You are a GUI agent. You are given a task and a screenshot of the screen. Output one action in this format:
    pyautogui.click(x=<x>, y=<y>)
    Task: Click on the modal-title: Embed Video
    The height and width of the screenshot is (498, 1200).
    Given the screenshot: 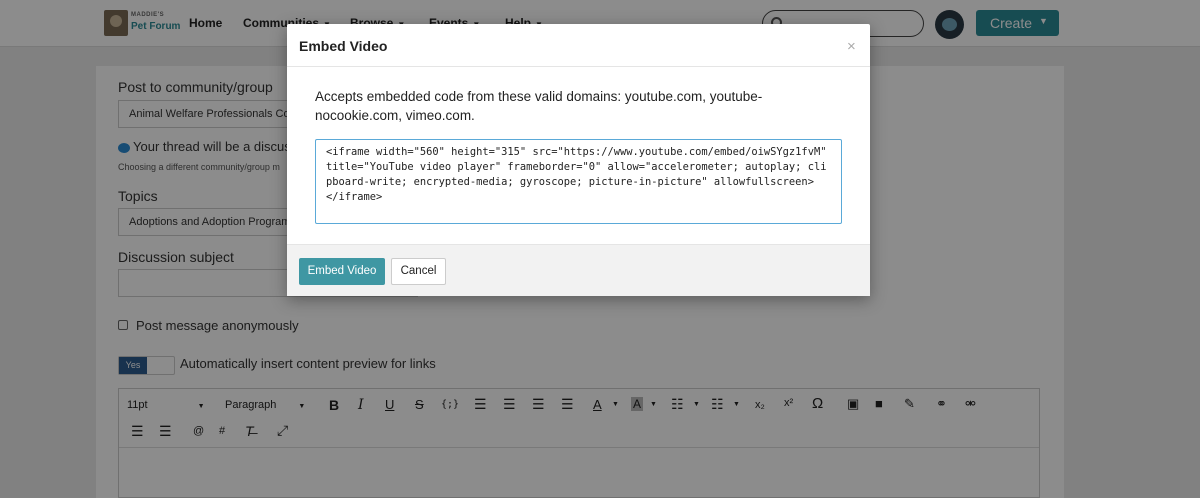 What is the action you would take?
    pyautogui.click(x=343, y=46)
    